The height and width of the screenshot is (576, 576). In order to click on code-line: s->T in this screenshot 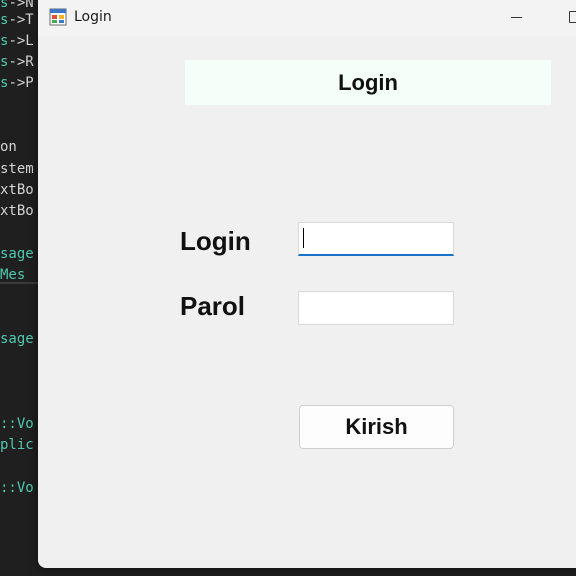, I will do `click(17, 20)`.